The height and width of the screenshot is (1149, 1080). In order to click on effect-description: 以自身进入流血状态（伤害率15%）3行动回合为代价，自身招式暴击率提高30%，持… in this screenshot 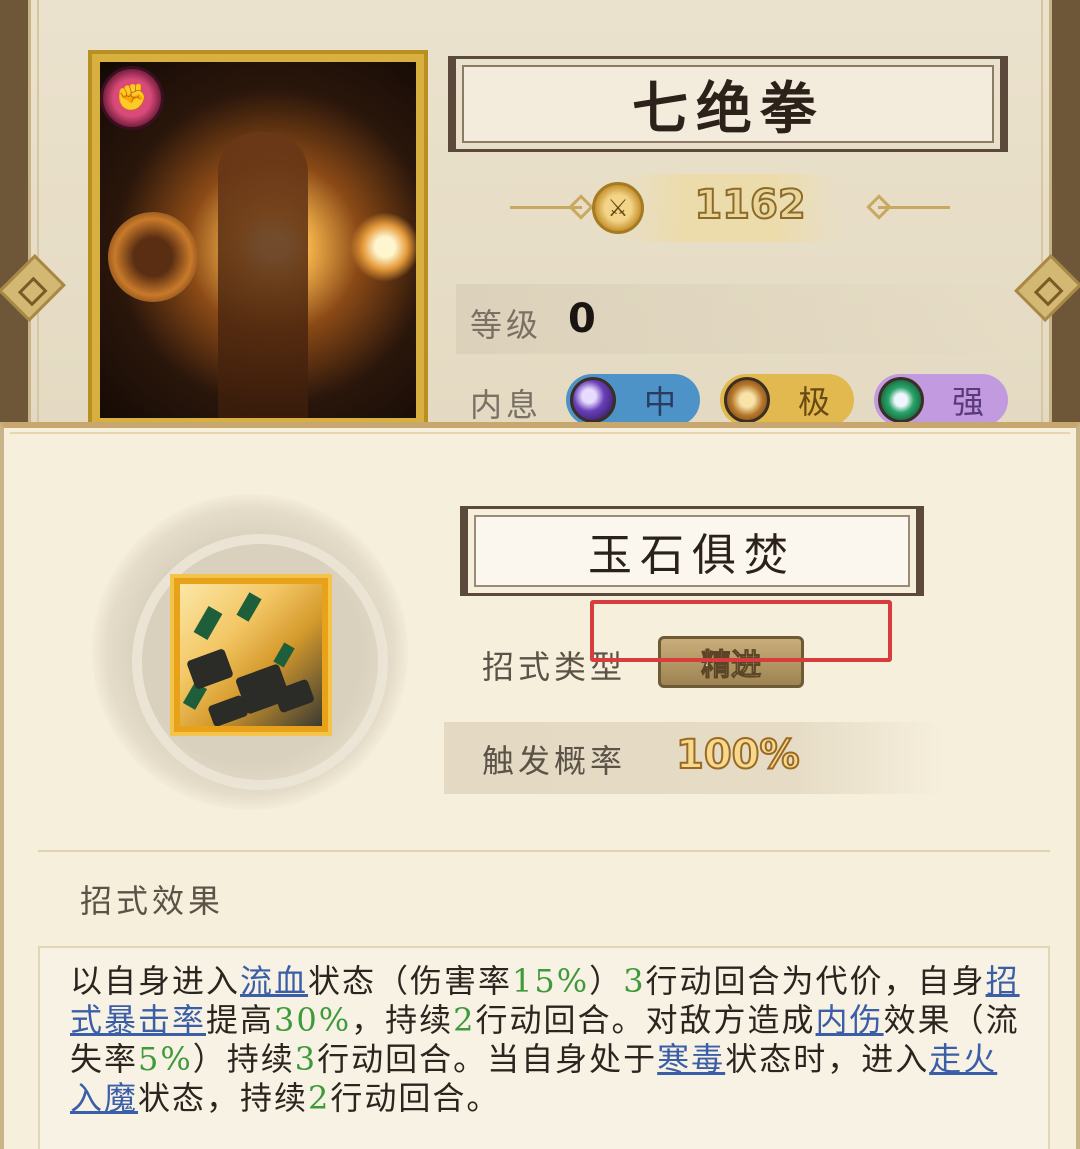, I will do `click(550, 1040)`.